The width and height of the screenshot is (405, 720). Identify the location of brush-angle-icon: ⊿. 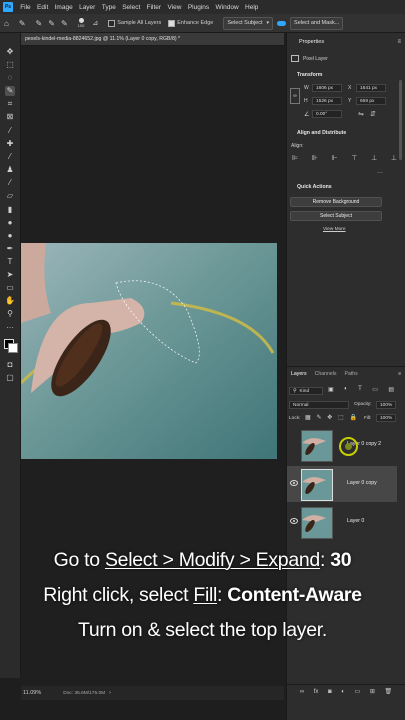
(95, 23).